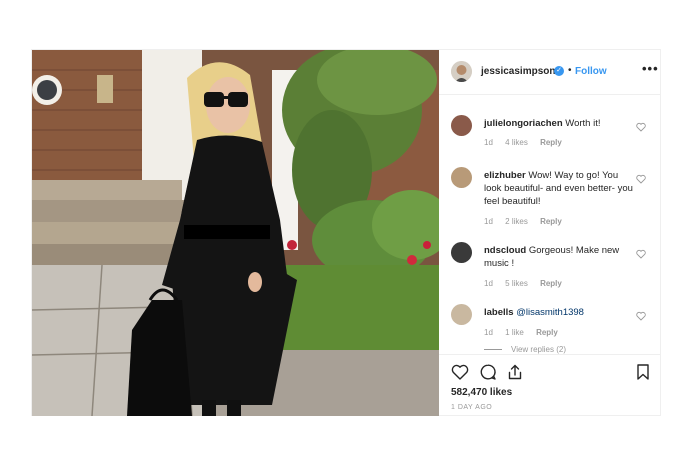 The image size is (700, 465). Describe the element at coordinates (460, 372) in the screenshot. I see `like-heart-icon` at that location.